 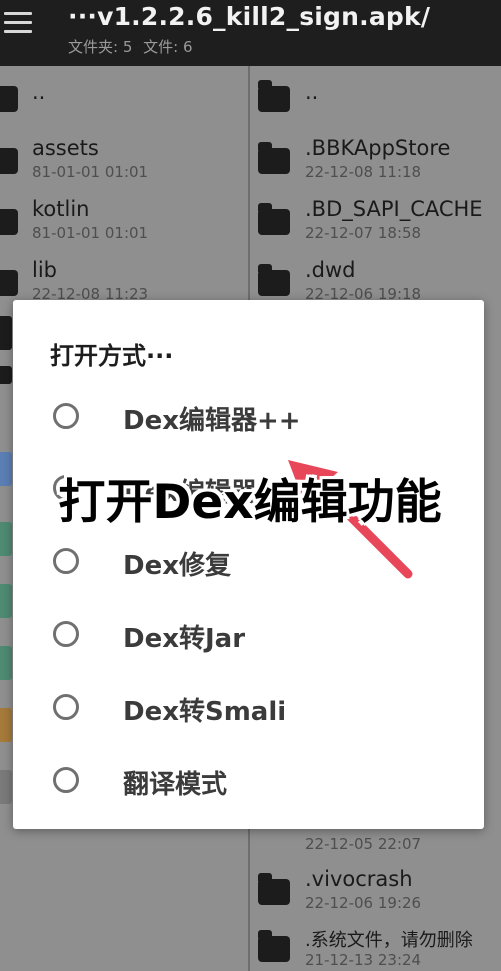 I want to click on file-name: .BBKAppStore, so click(x=378, y=148).